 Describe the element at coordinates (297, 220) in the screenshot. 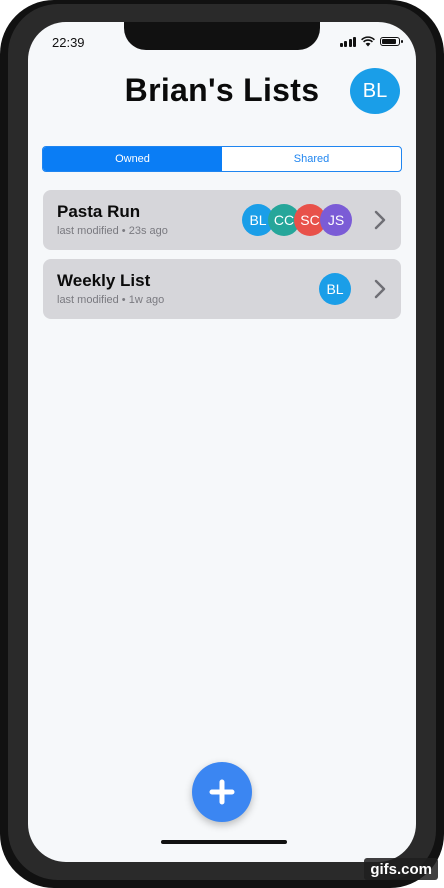

I see `member-avatars: BL CC SC JS` at that location.